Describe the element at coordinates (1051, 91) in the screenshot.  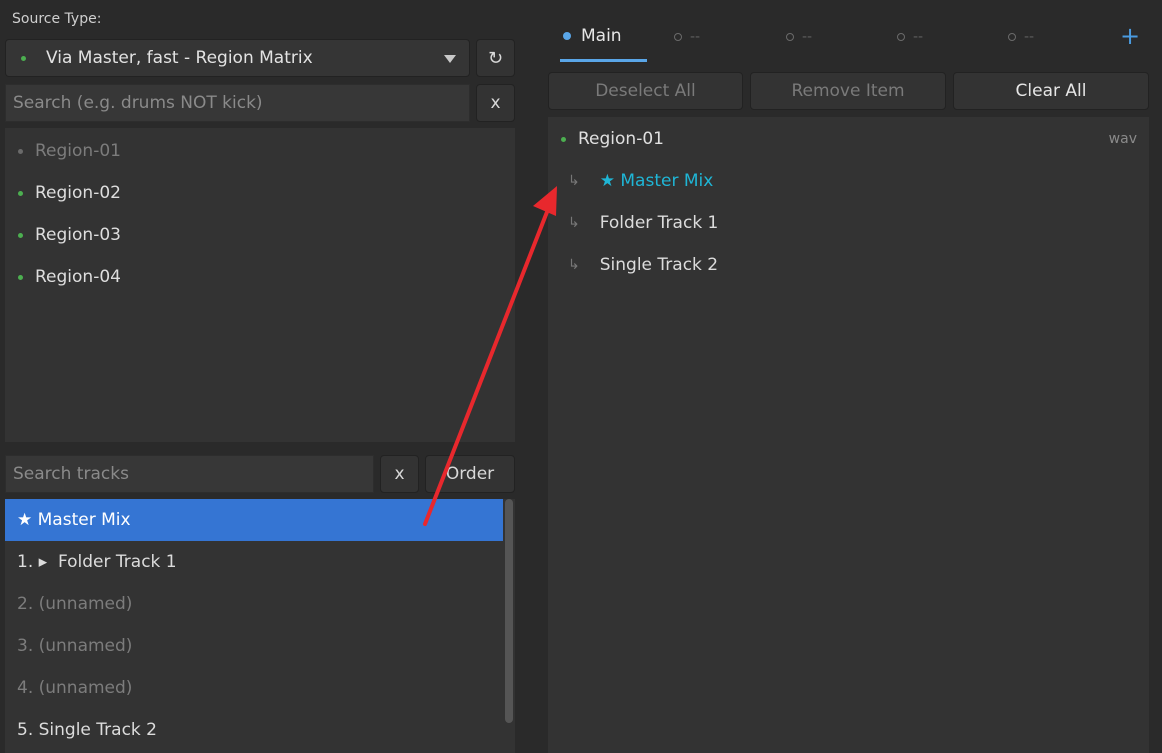
I see `clear-all-button: Clear All` at that location.